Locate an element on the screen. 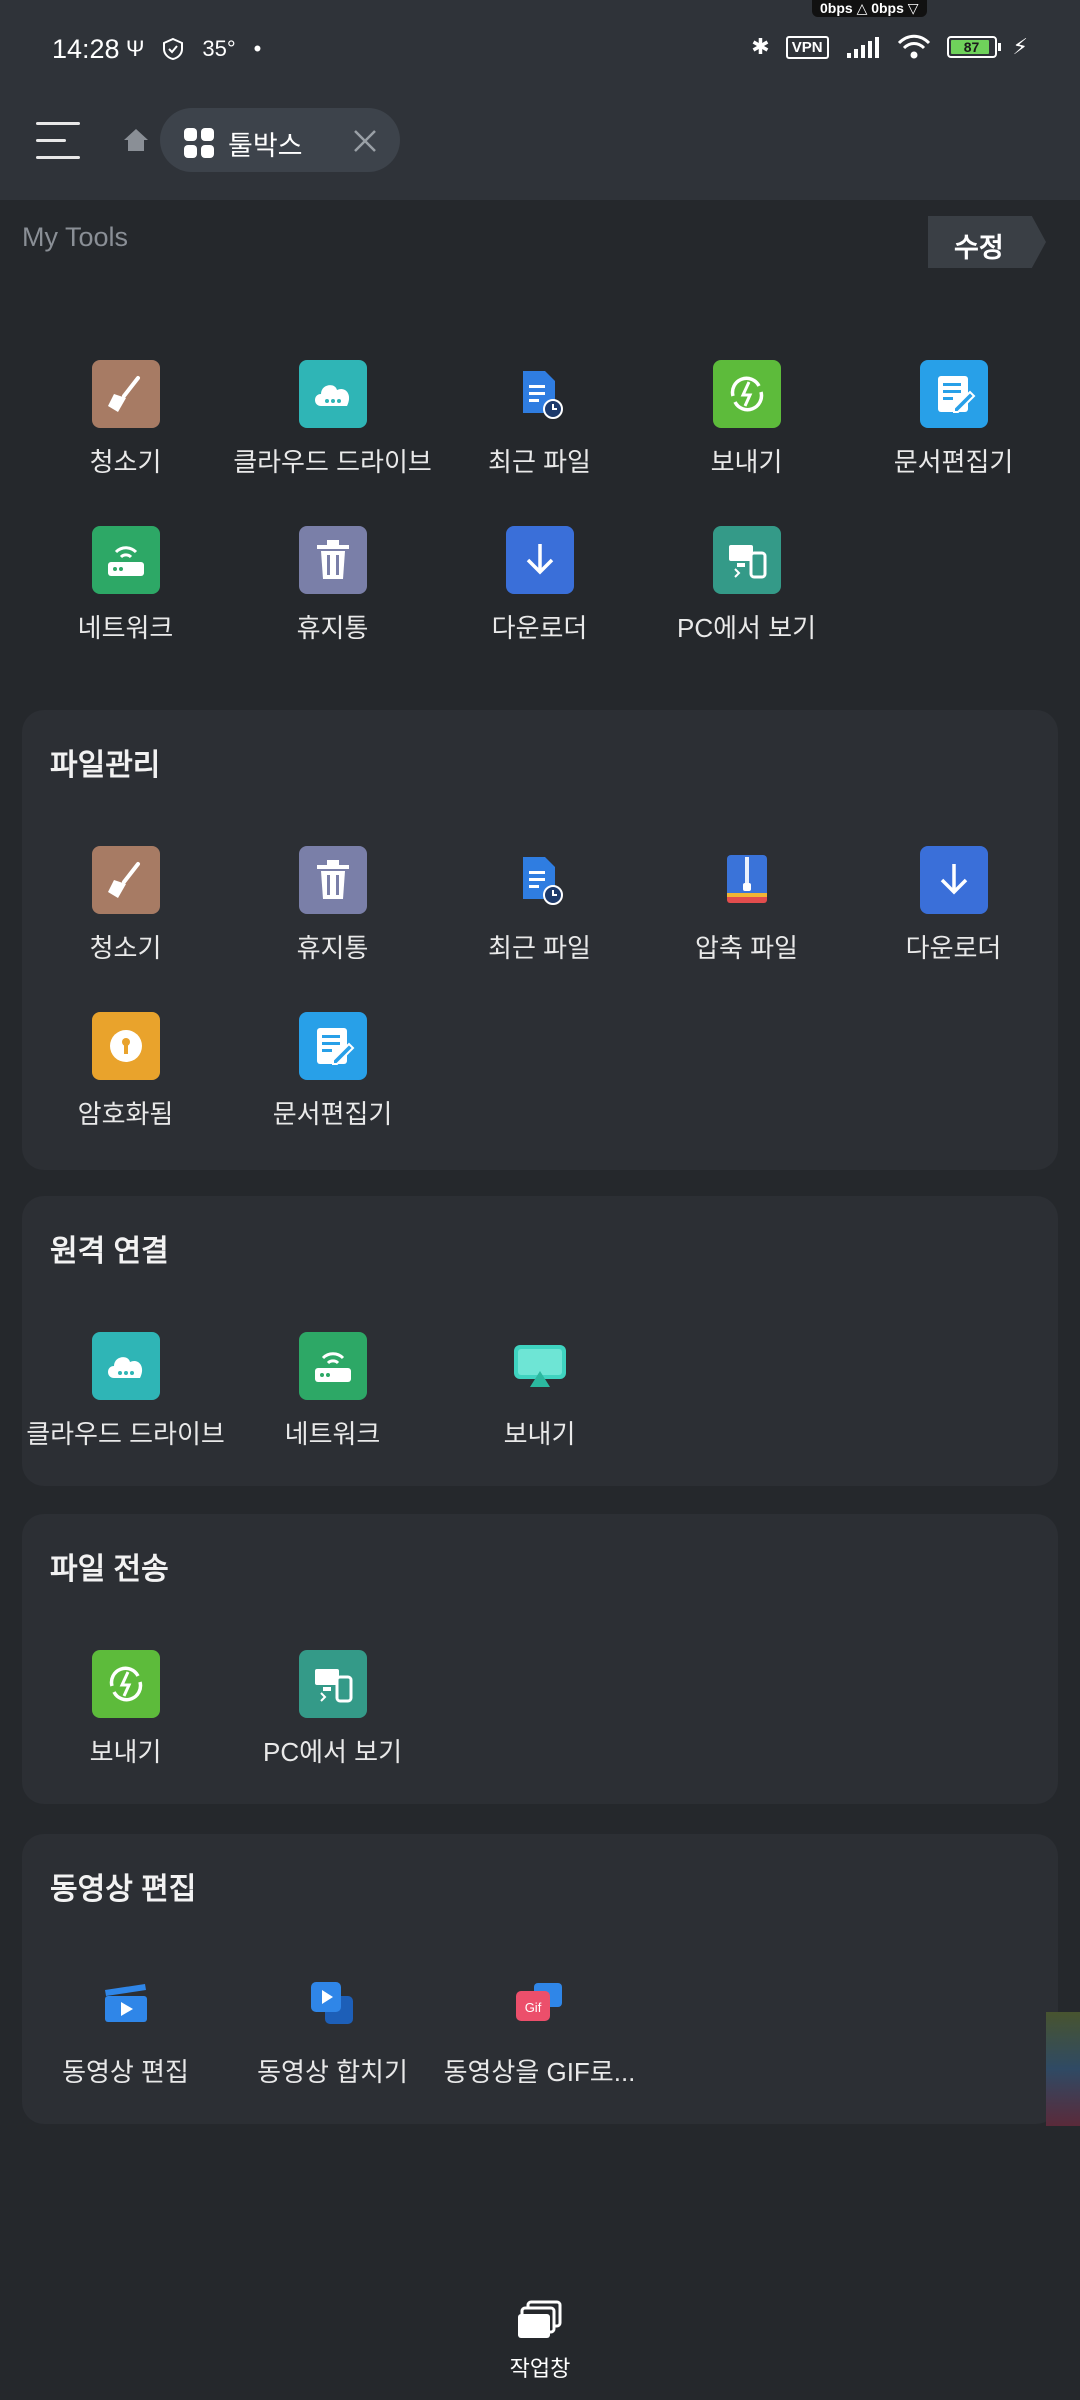 The width and height of the screenshot is (1080, 2400). task-window-button: 작업창 is located at coordinates (540, 2341).